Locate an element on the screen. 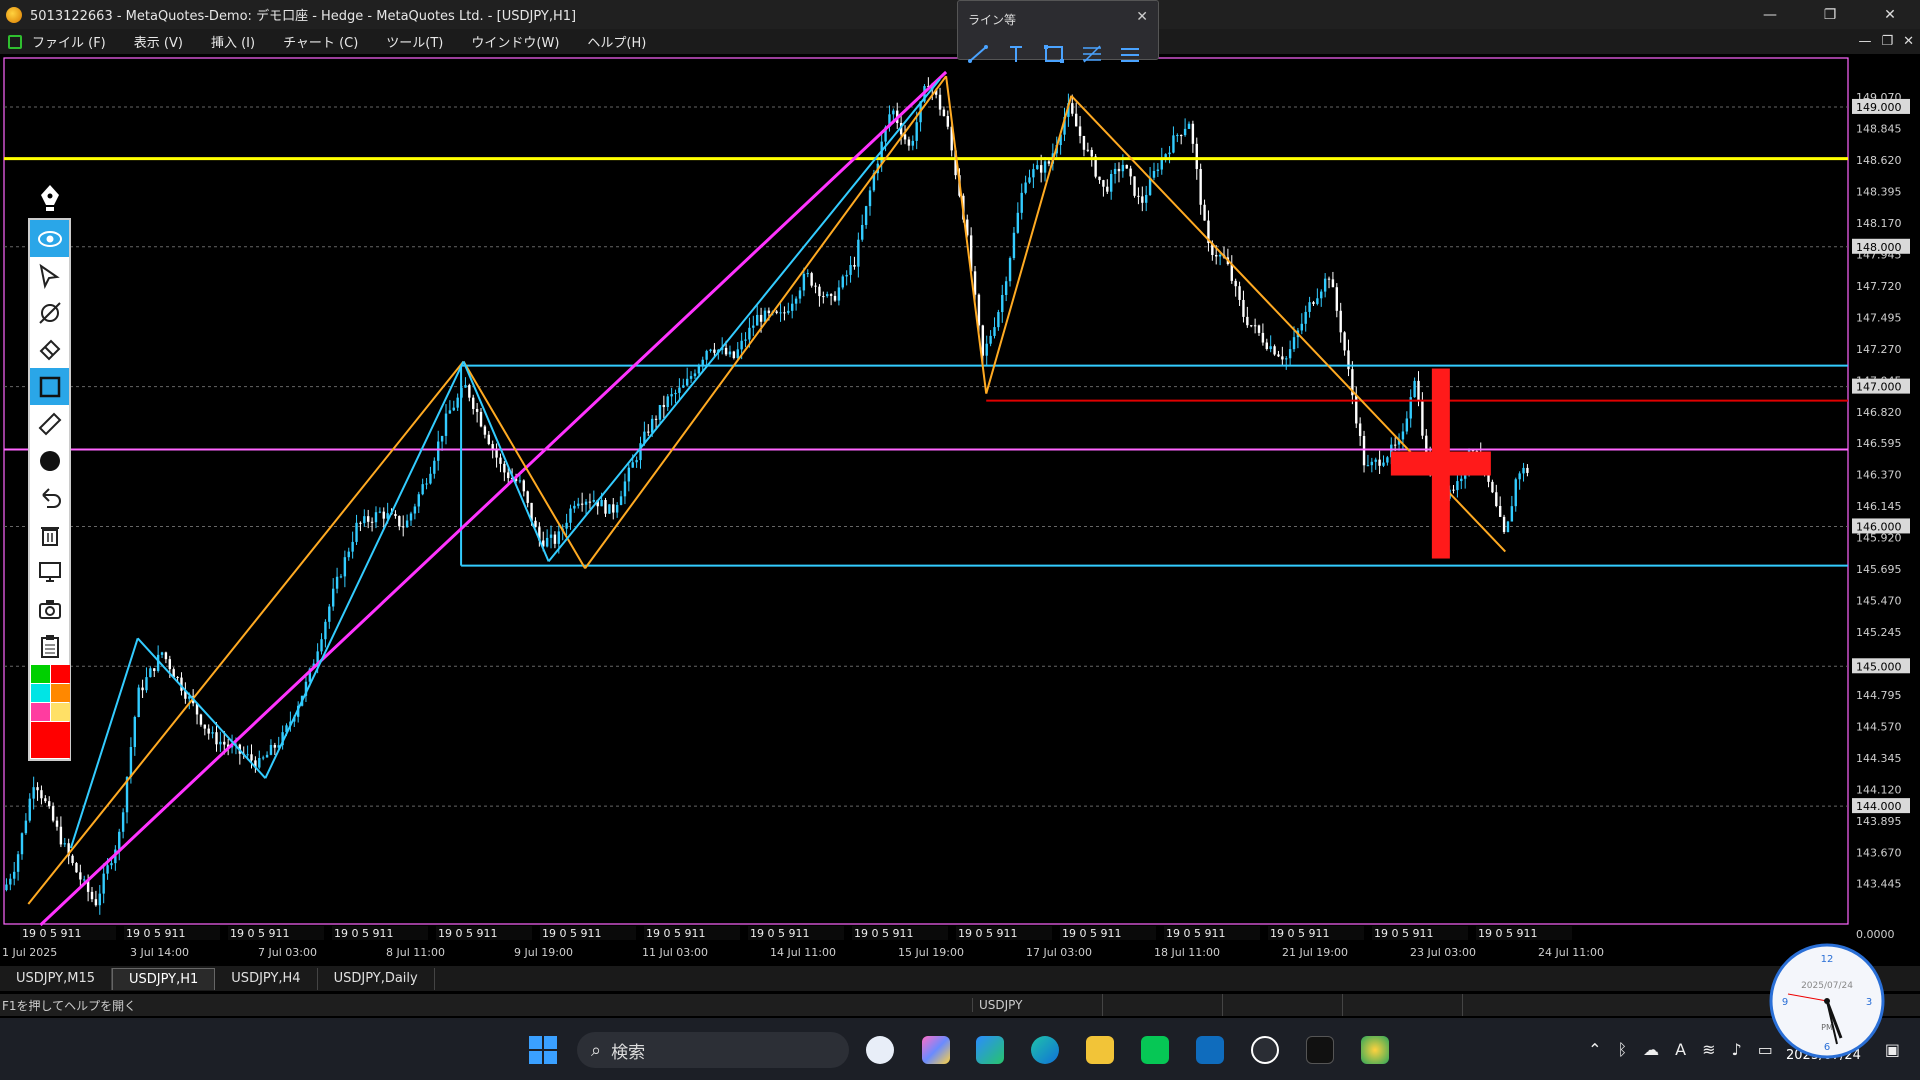  status-bar: F1を押してヘルプを開く USDJPY is located at coordinates (960, 1005).